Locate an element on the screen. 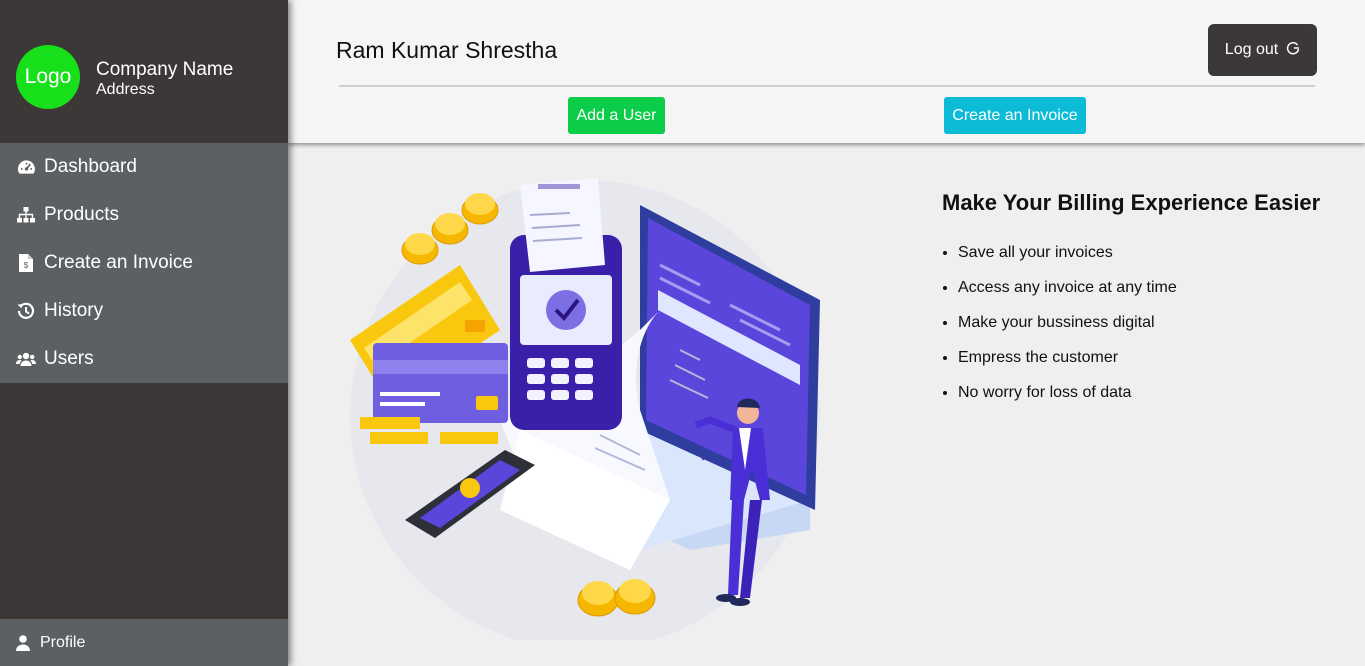 This screenshot has height=666, width=1365. sidebar-item-label: Products is located at coordinates (81, 214).